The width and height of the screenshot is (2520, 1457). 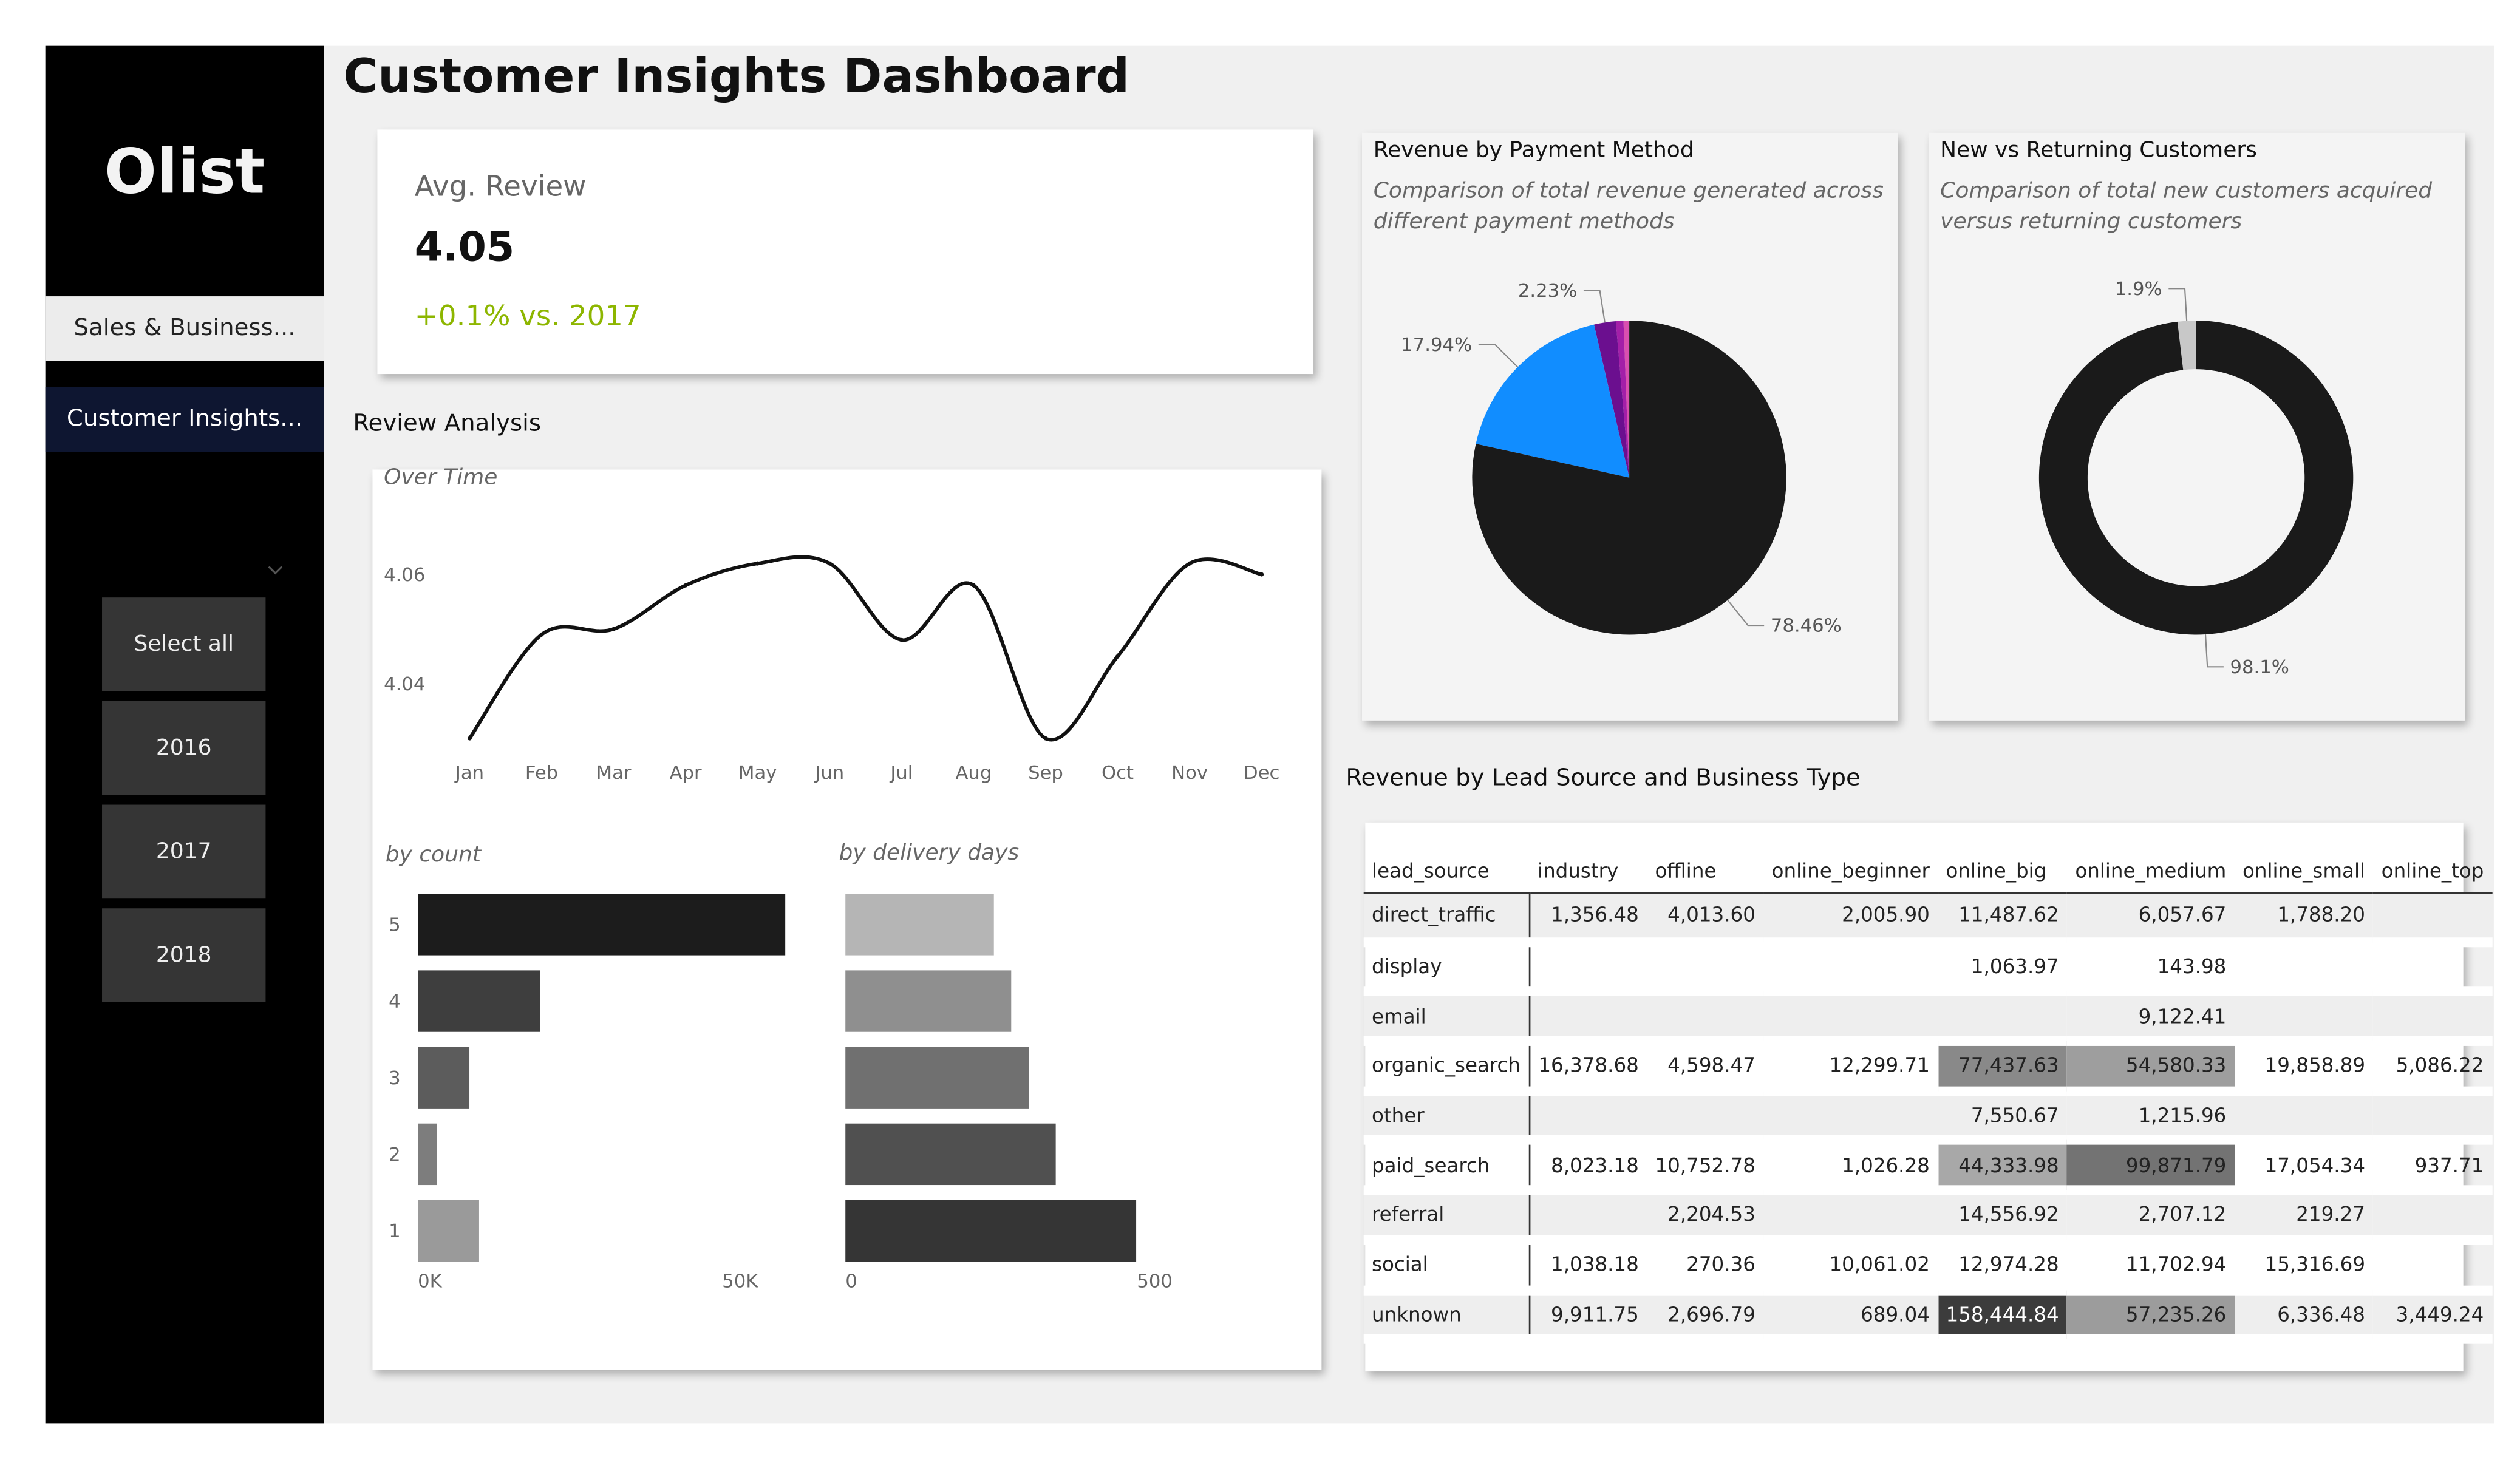 What do you see at coordinates (901, 773) in the screenshot?
I see `x-tick-label: Jul` at bounding box center [901, 773].